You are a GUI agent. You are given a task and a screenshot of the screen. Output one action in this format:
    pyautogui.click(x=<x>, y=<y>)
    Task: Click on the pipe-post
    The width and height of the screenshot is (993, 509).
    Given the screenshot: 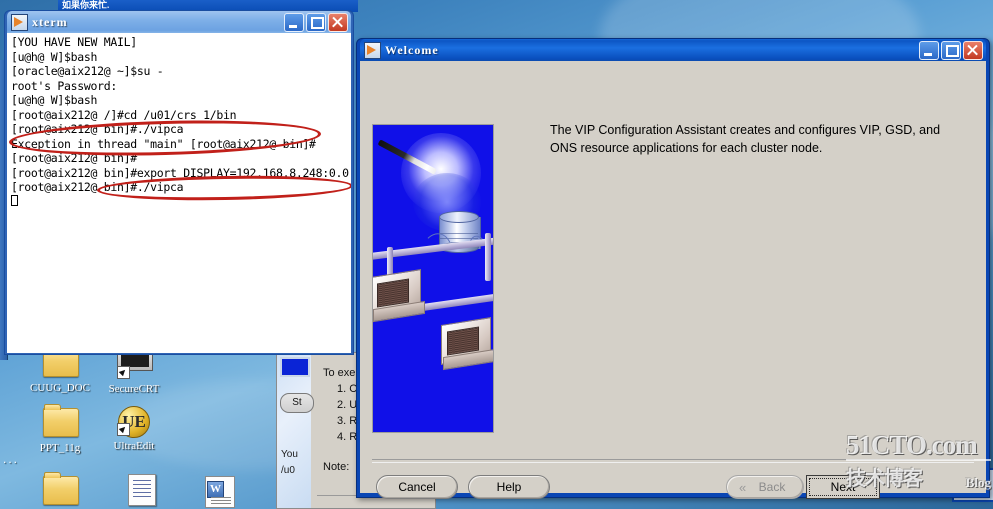 What is the action you would take?
    pyautogui.click(x=488, y=257)
    